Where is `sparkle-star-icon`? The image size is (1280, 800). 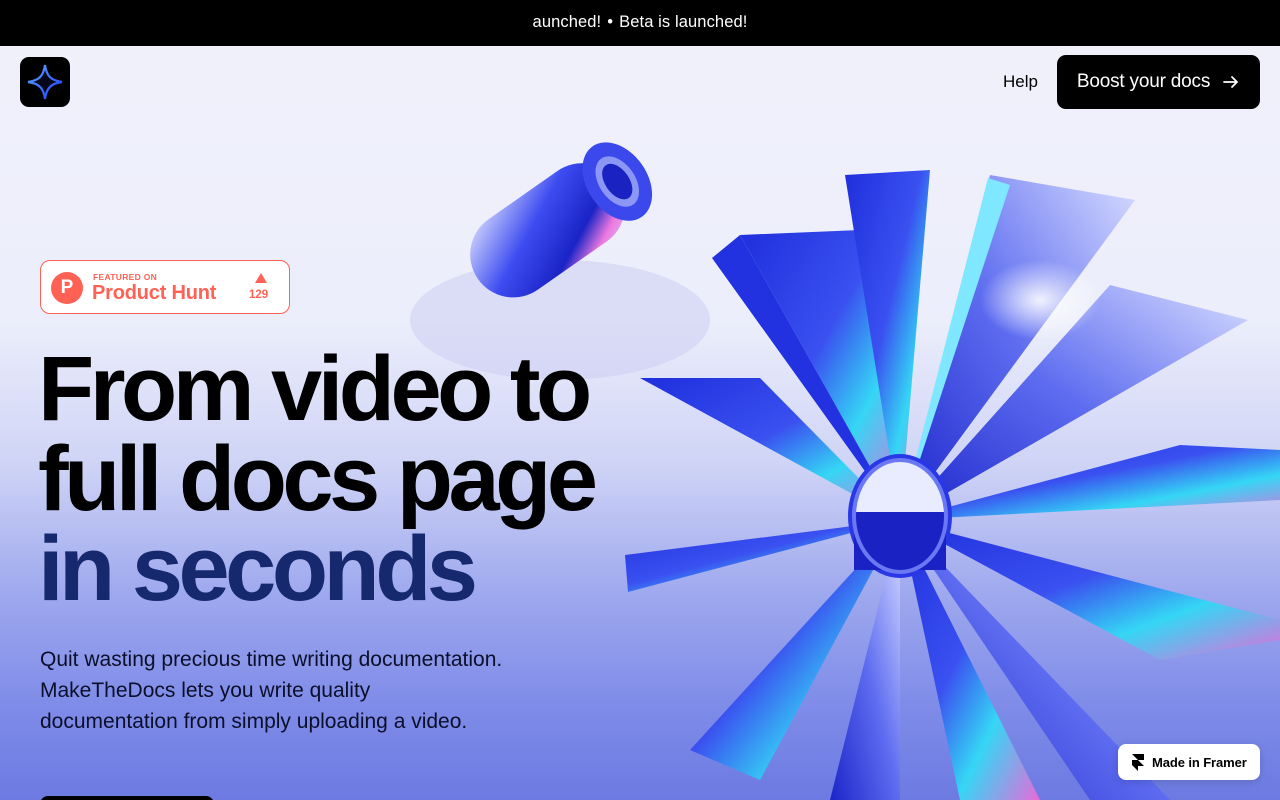 sparkle-star-icon is located at coordinates (45, 82).